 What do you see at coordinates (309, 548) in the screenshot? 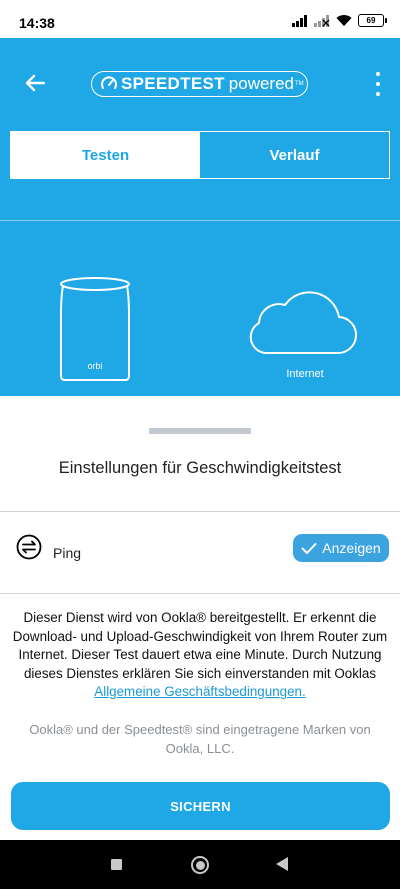
I see `check-icon` at bounding box center [309, 548].